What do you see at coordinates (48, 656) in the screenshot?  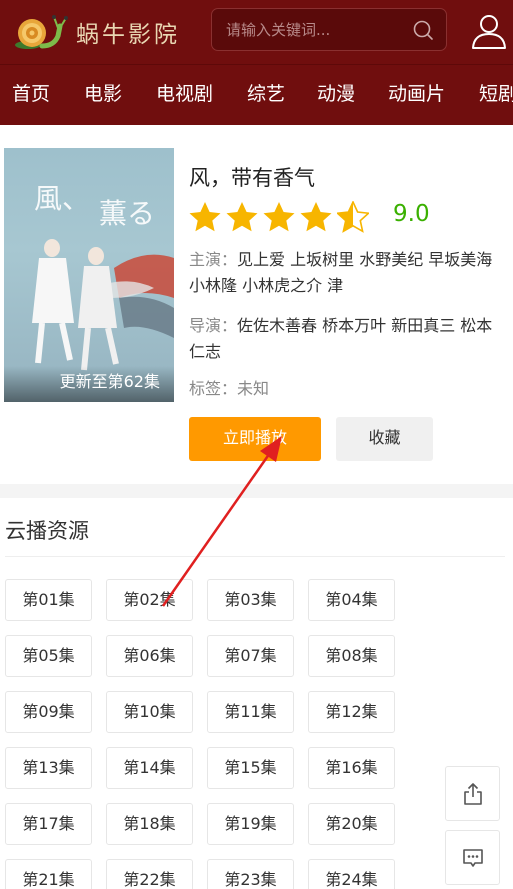 I see `episode-button: 第05集` at bounding box center [48, 656].